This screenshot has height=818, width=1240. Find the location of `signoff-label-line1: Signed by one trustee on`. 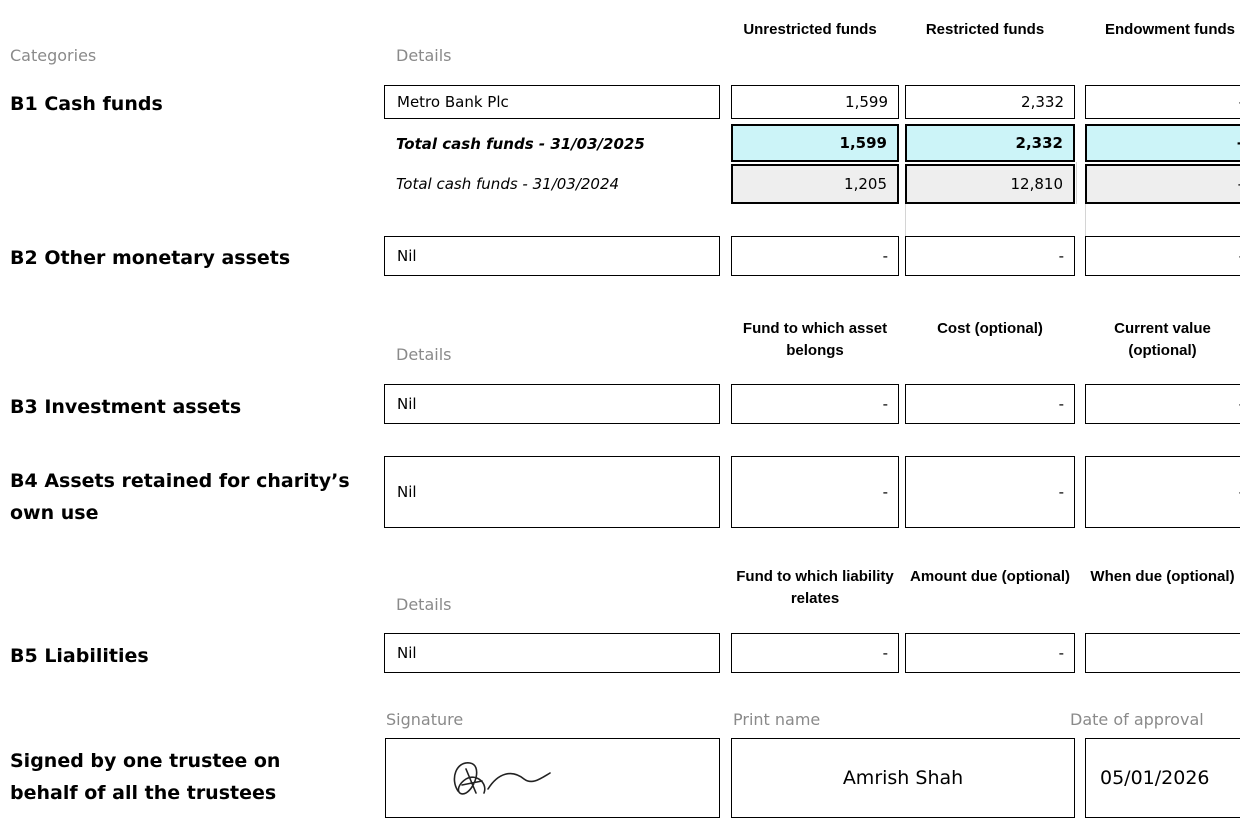

signoff-label-line1: Signed by one trustee on is located at coordinates (145, 761).